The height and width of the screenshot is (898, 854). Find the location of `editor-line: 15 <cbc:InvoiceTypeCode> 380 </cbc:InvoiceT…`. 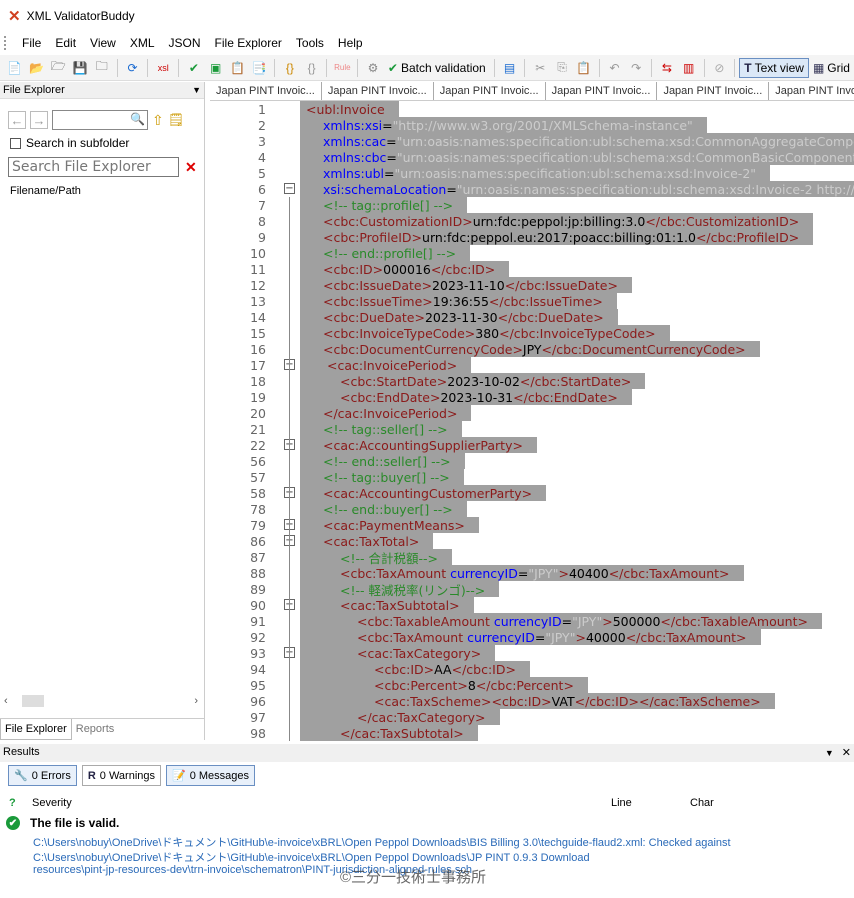

editor-line: 15 <cbc:InvoiceTypeCode> 380 </cbc:InvoiceT… is located at coordinates (532, 333).